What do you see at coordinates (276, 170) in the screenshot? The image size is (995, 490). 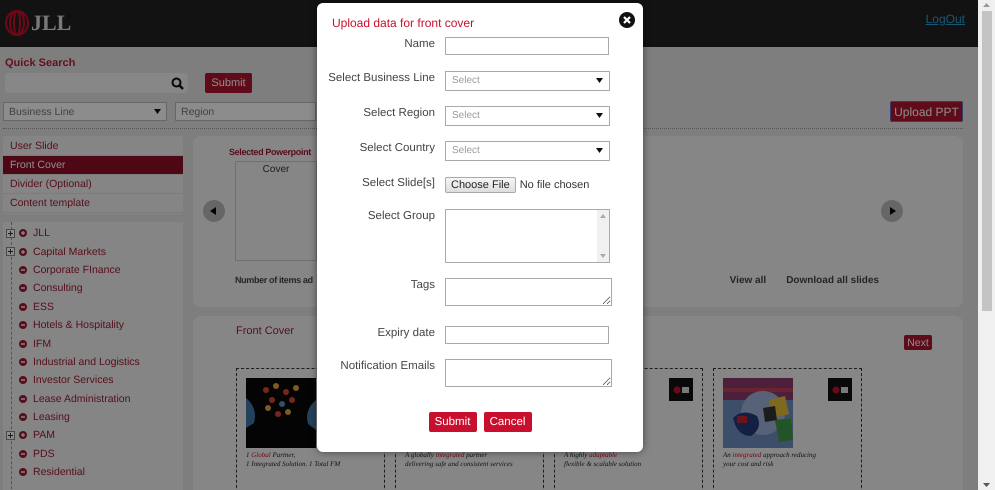 I see `cover-label: Cover` at bounding box center [276, 170].